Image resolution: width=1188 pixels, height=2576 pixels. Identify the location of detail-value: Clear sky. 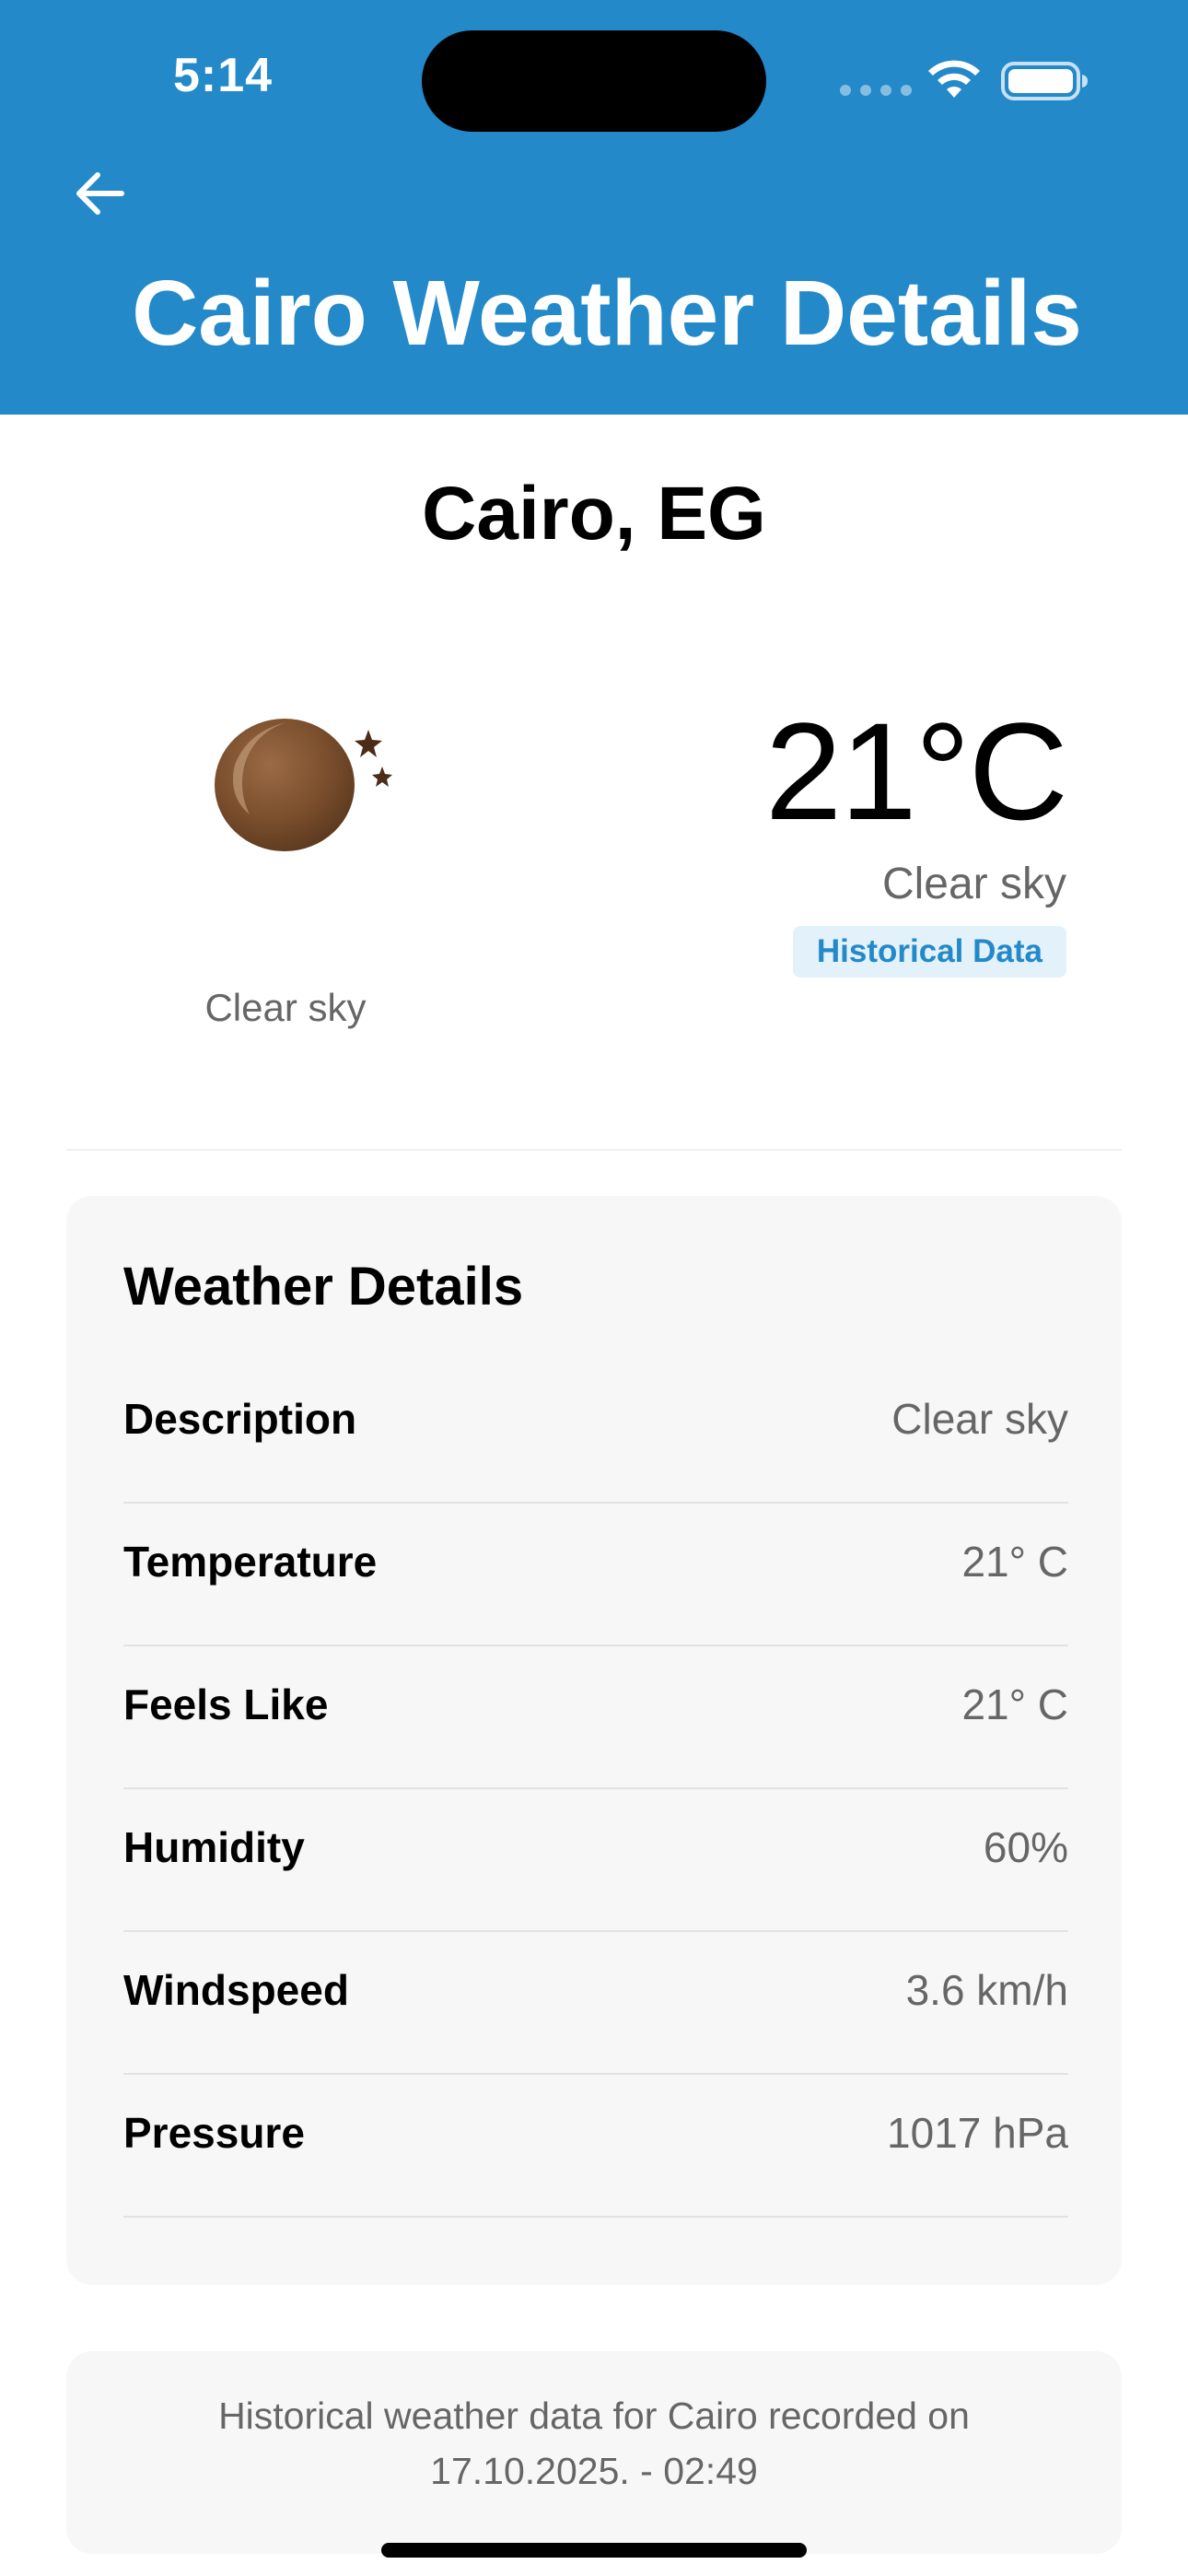
(979, 1419).